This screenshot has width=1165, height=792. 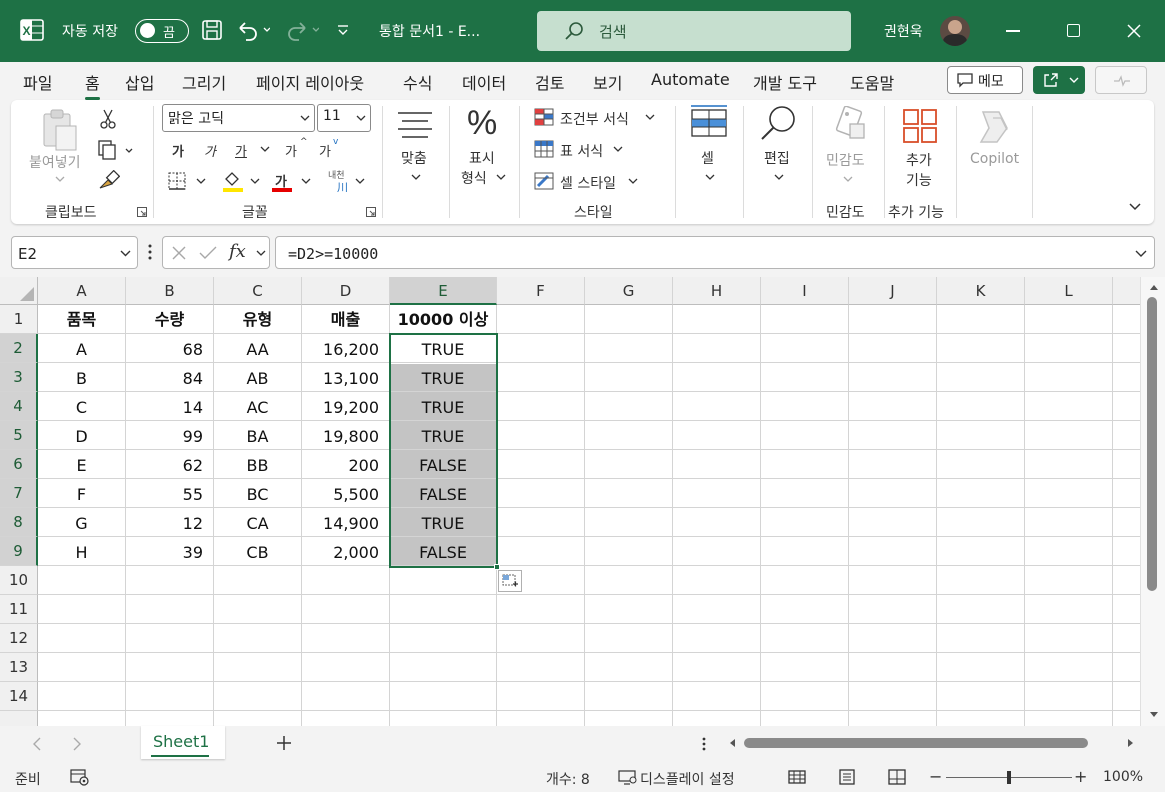 I want to click on cell-d7: 5,500, so click(x=345, y=494).